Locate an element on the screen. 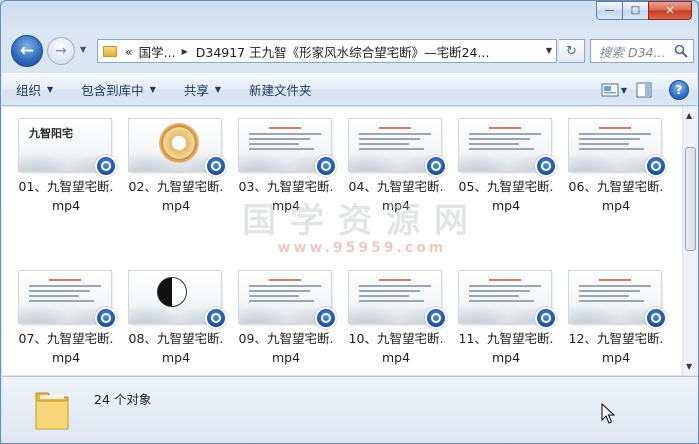 This screenshot has width=699, height=444. scroll-down-icon: ▼ is located at coordinates (689, 366).